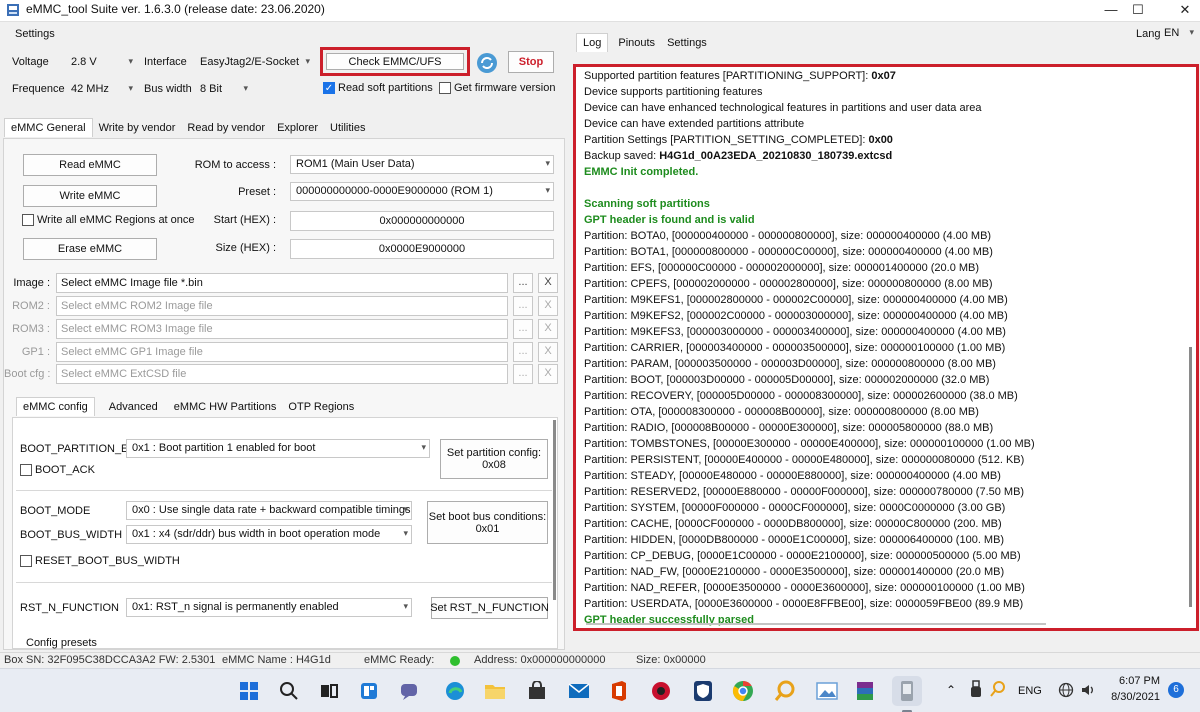 The width and height of the screenshot is (1200, 712). What do you see at coordinates (133, 407) in the screenshot?
I see `tab-advanced: Advanced` at bounding box center [133, 407].